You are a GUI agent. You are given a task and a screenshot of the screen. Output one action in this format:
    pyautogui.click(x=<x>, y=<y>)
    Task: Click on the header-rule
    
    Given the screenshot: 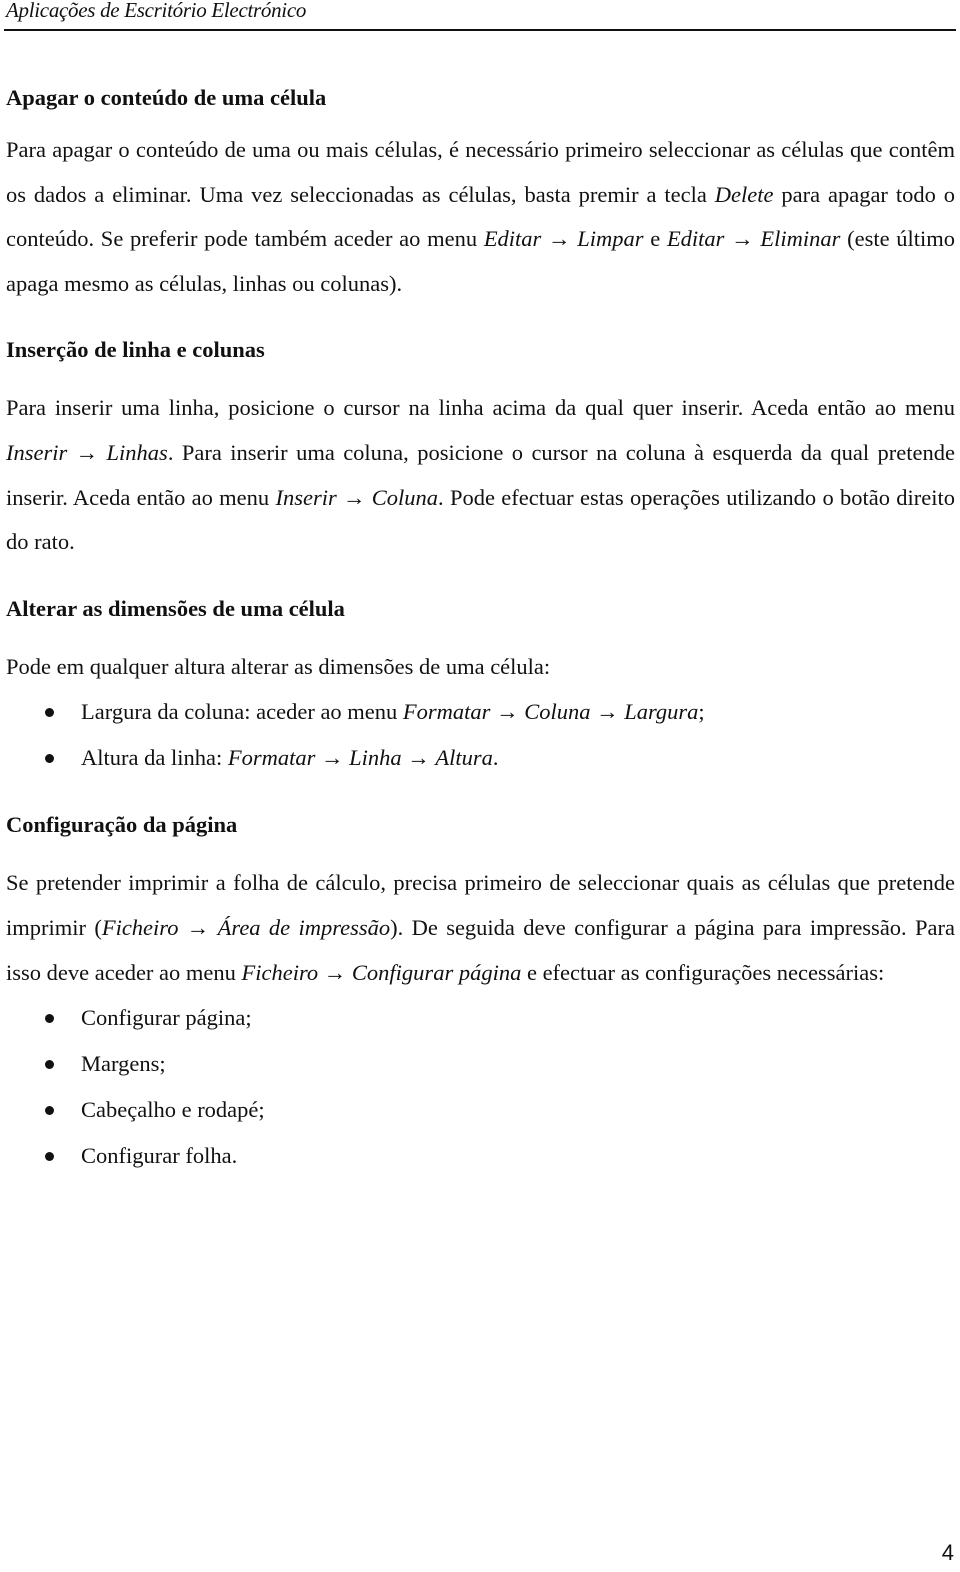 What is the action you would take?
    pyautogui.click(x=480, y=30)
    